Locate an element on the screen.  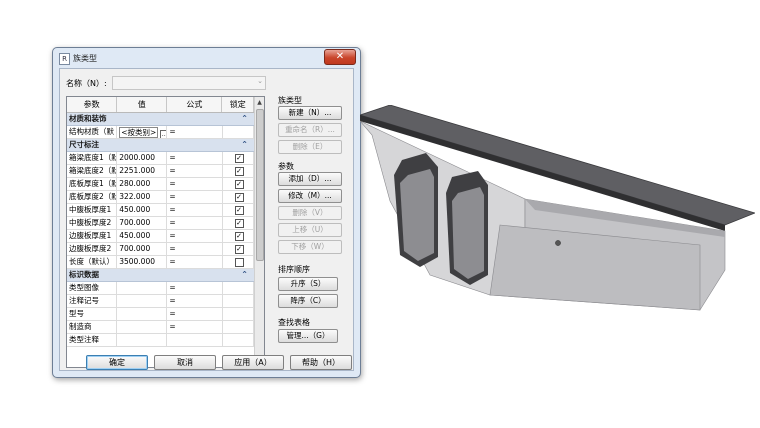
table-scrollbar: ▲ ▼ is located at coordinates (259, 232).